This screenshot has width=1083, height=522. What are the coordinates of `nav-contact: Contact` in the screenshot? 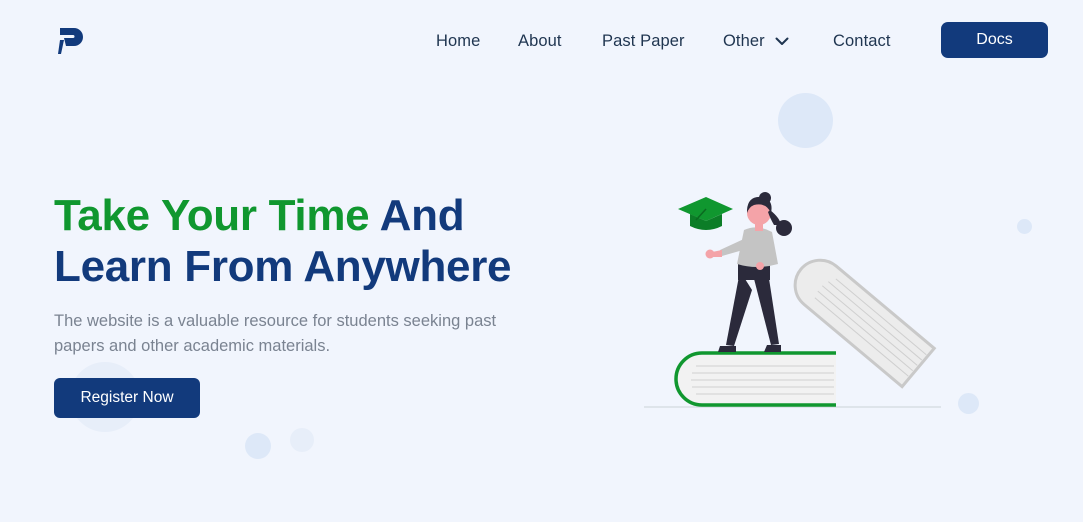 It's located at (862, 41).